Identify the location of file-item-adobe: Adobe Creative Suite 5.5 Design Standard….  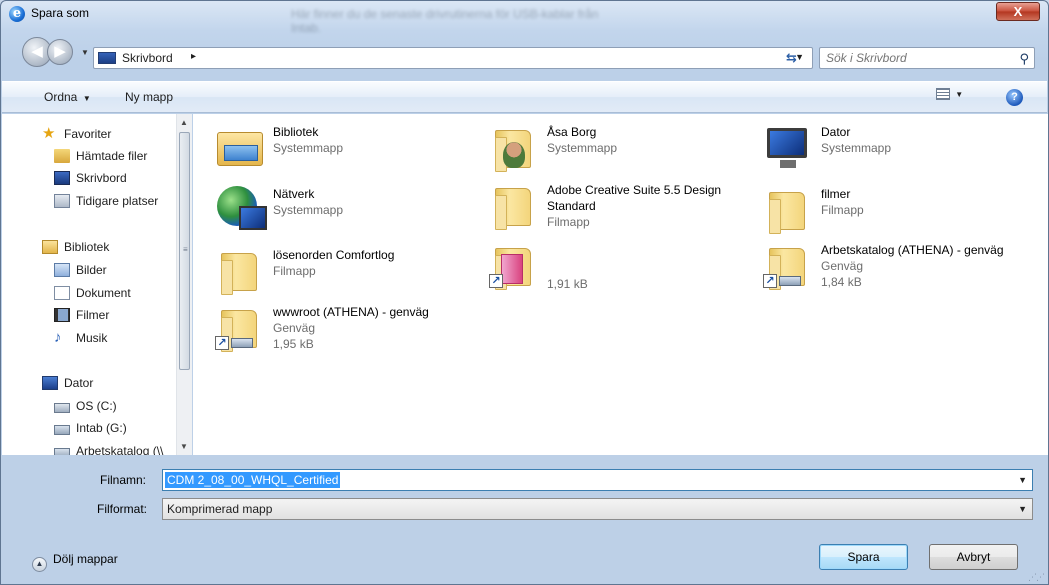
(614, 208).